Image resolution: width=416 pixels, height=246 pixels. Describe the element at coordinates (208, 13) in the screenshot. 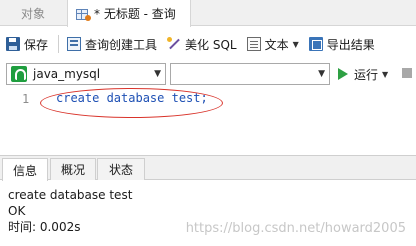

I see `document-tab-strip: 对象 * 无标题 - 查询` at that location.